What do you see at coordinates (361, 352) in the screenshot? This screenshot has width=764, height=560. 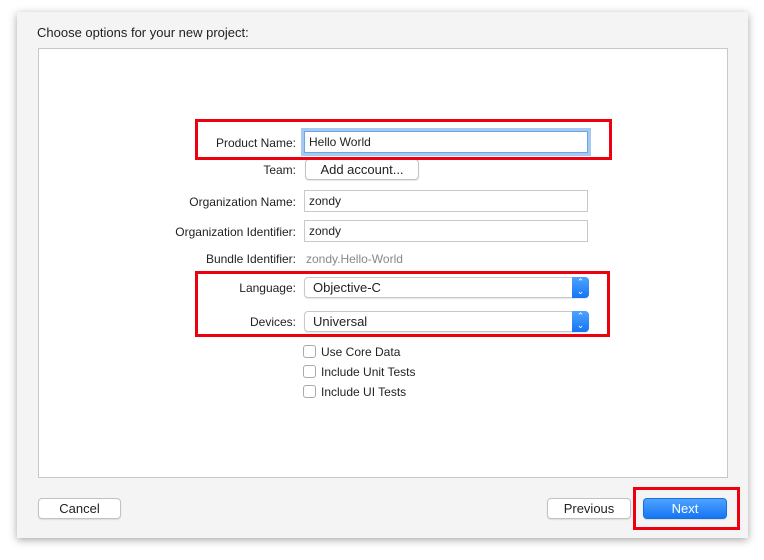 I see `use-core-data-label: Use Core Data` at bounding box center [361, 352].